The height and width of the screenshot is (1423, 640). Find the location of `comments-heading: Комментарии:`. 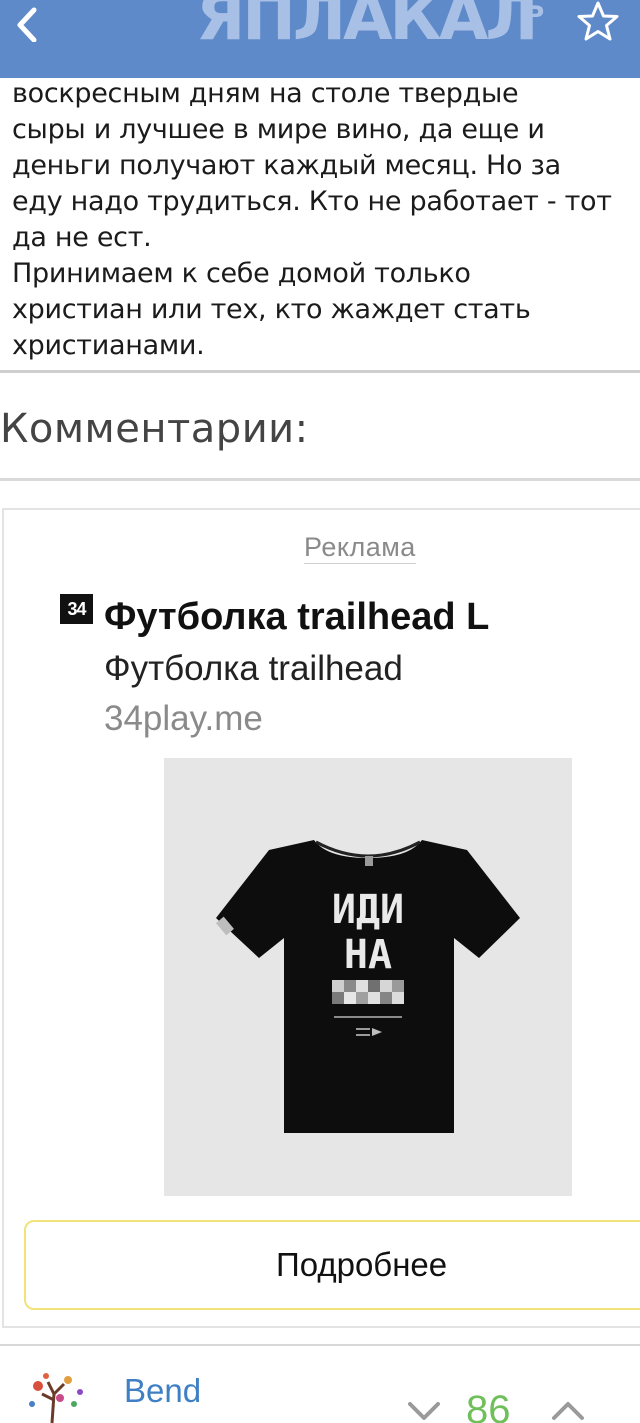

comments-heading: Комментарии: is located at coordinates (154, 429).